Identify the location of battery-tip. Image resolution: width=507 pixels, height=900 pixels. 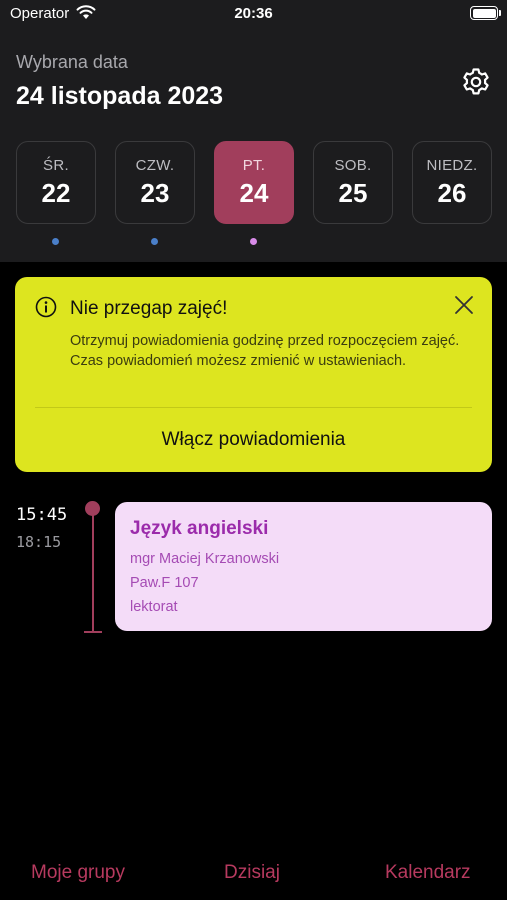
(500, 13).